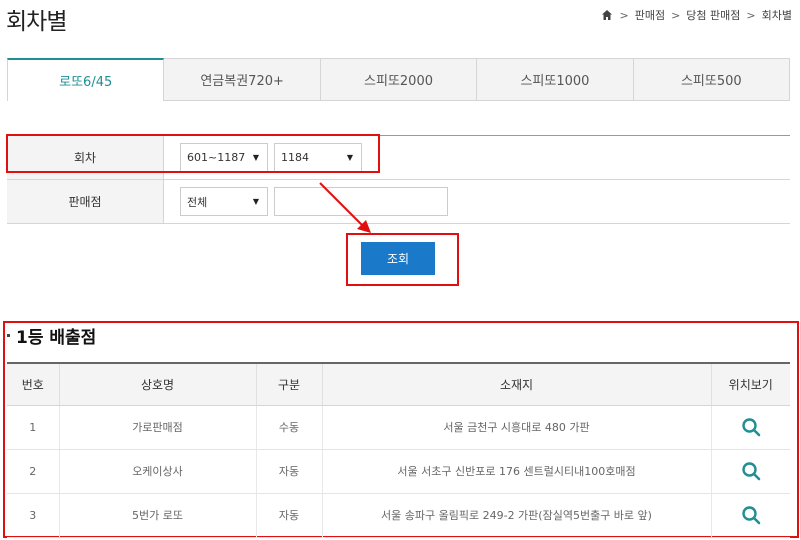 The height and width of the screenshot is (540, 800). I want to click on row-type: 수동, so click(289, 427).